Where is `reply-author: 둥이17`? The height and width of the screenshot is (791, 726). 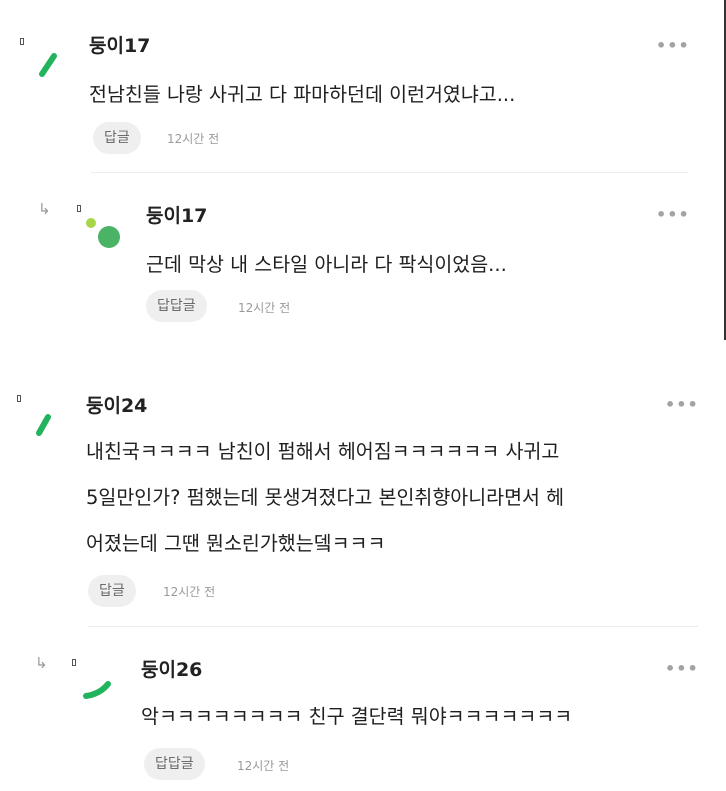
reply-author: 둥이17 is located at coordinates (176, 216).